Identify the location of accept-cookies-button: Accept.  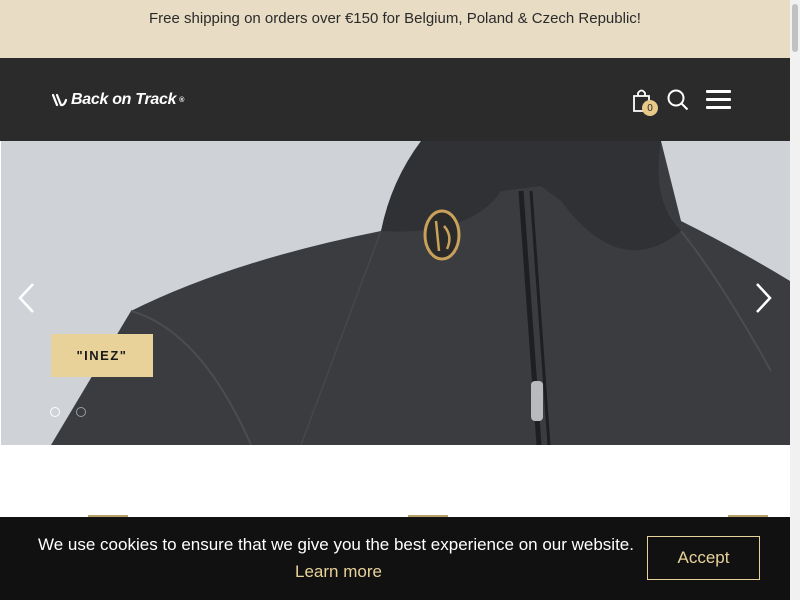
(703, 558).